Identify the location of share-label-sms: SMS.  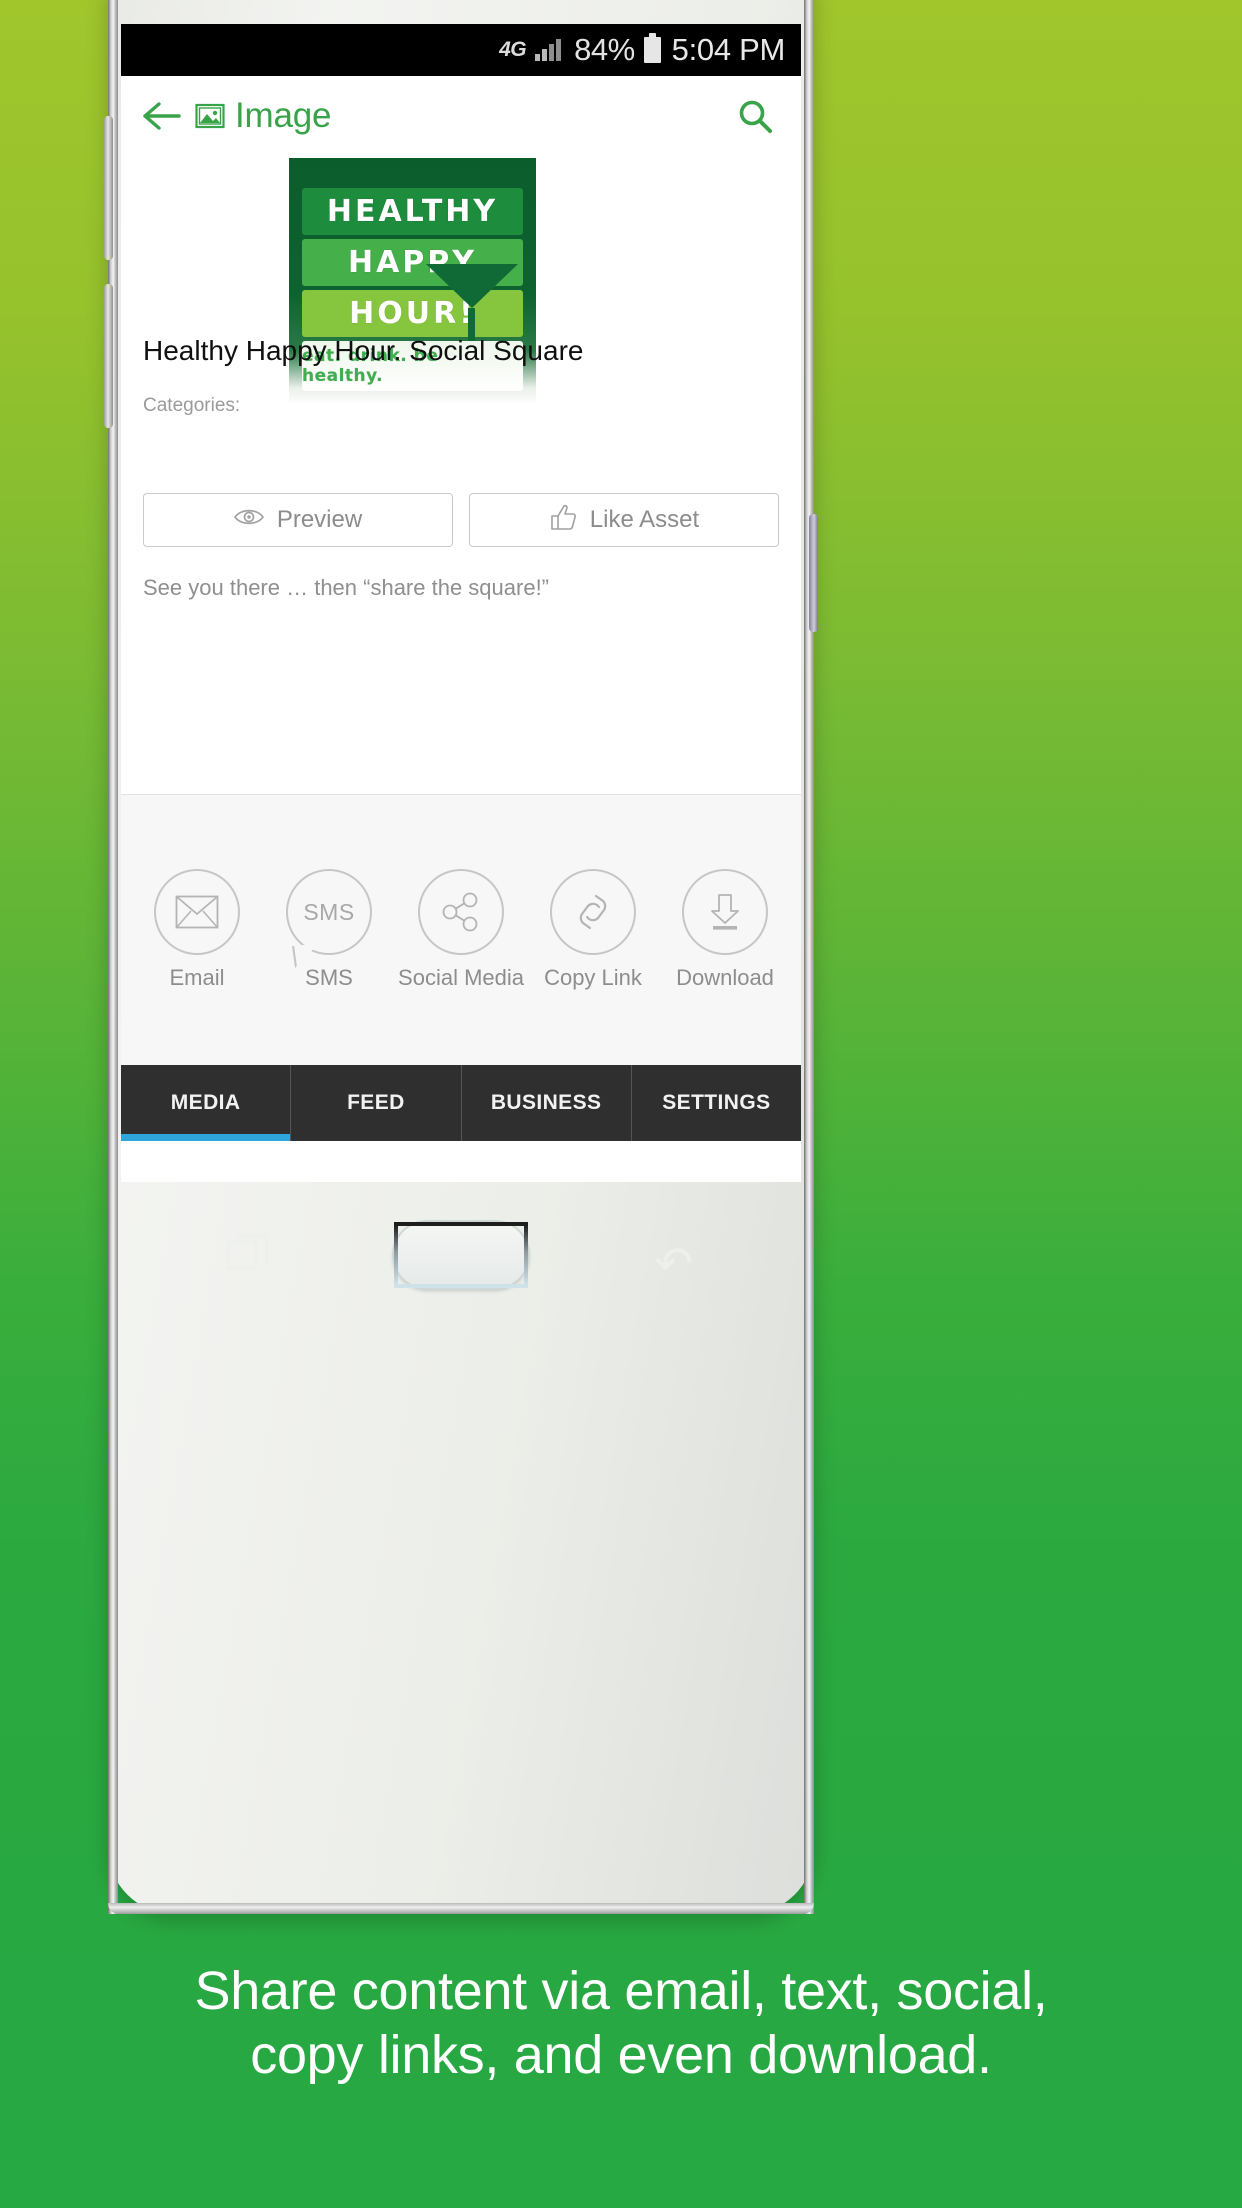
(329, 977).